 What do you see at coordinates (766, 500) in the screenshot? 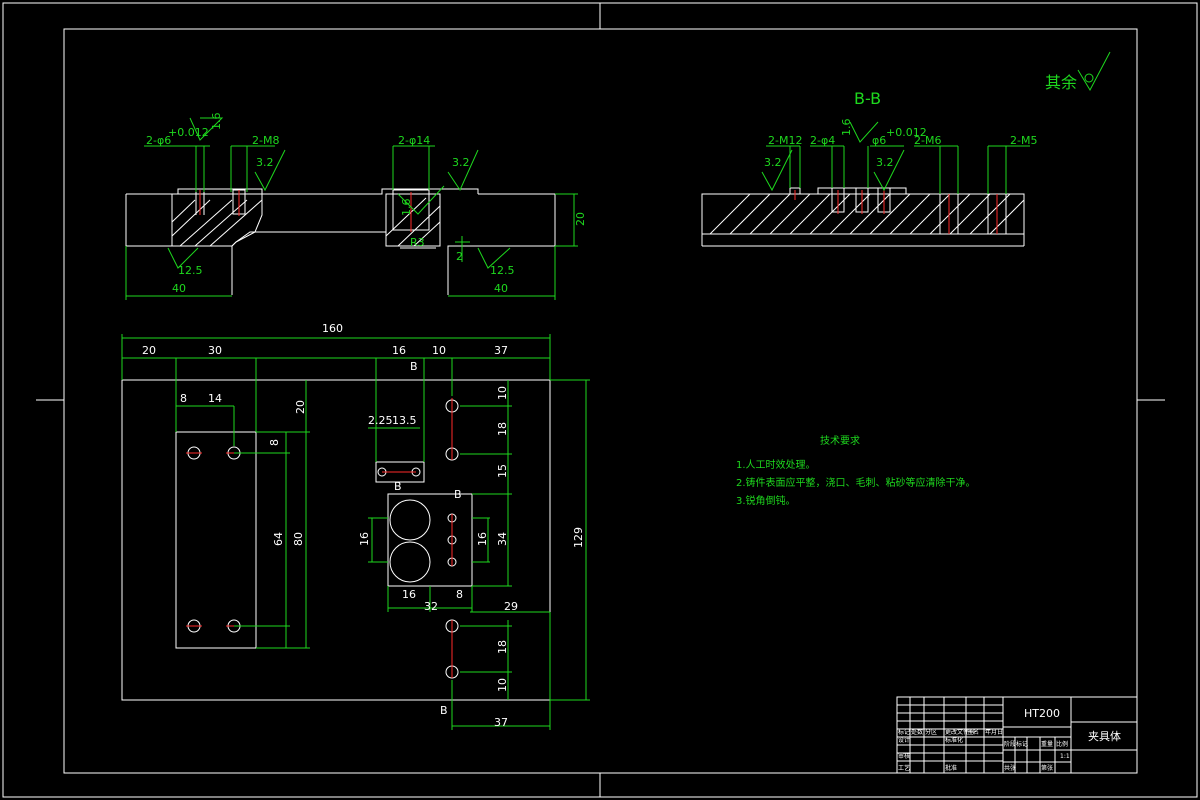
I see `tech-req-item-3: 3.锐角倒钝。` at bounding box center [766, 500].